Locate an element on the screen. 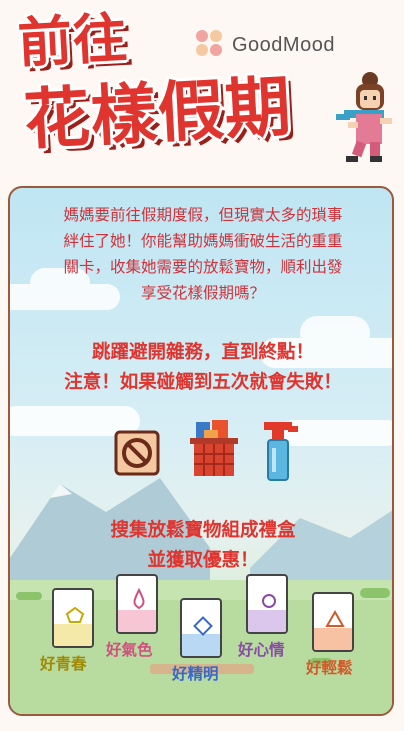  rules-line: 注意！如果碰觸到五次就會失敗！ is located at coordinates (203, 382).